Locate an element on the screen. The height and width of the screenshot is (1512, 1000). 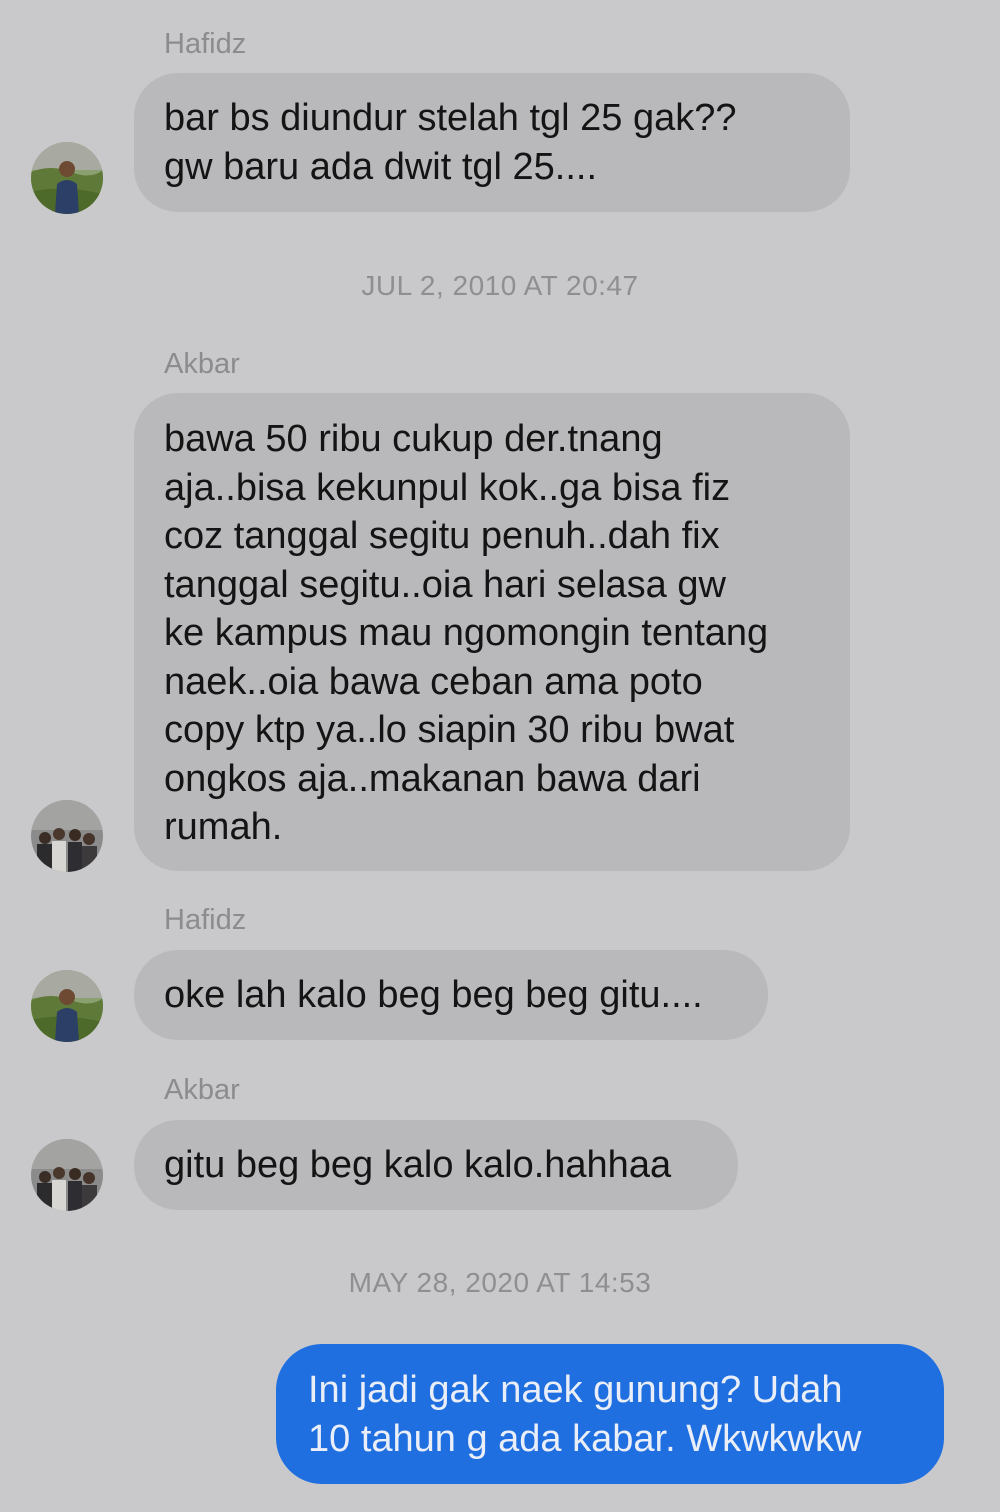
incoming-message-bubble: gitu beg beg kalo kalo.hahhaa is located at coordinates (436, 1165).